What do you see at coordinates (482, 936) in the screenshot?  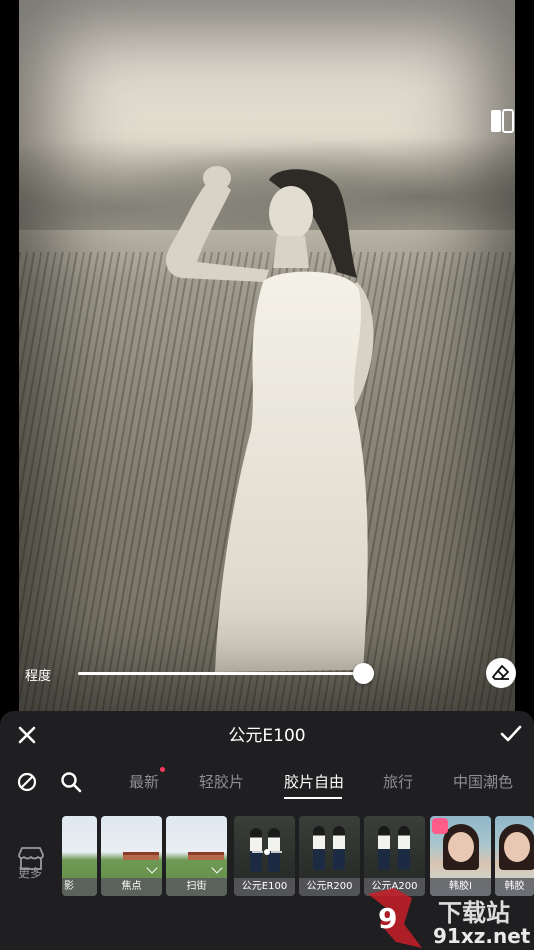 I see `watermark-url: 91xz.net` at bounding box center [482, 936].